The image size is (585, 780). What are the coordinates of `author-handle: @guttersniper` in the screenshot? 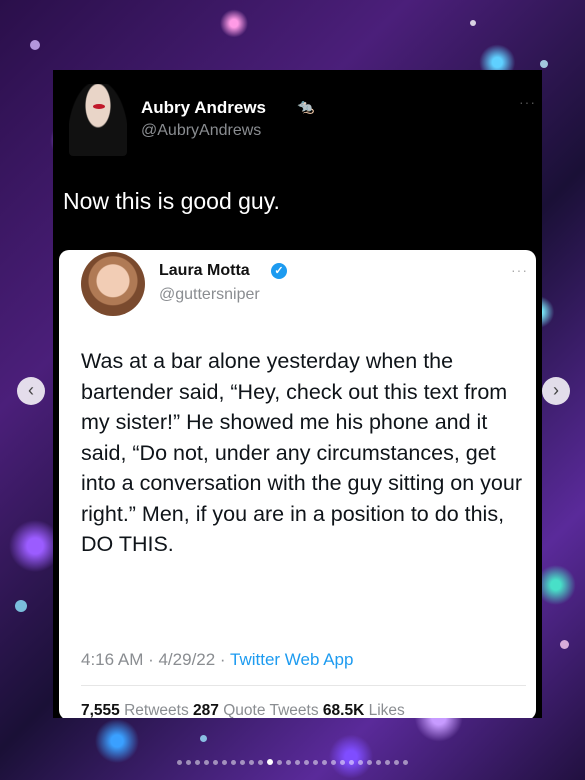 It's located at (209, 295).